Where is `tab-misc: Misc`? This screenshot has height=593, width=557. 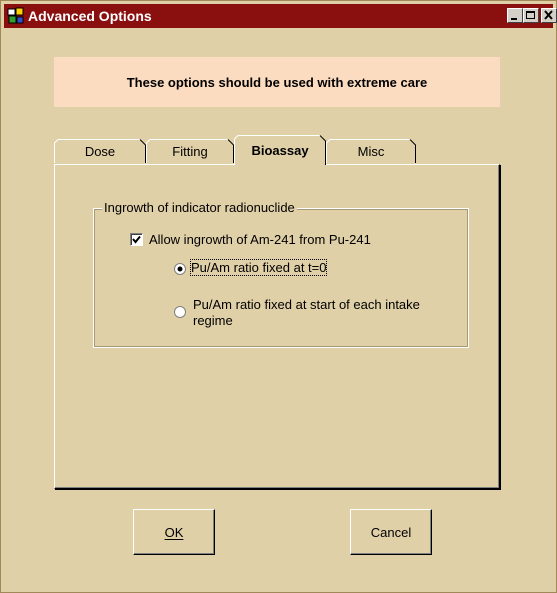 tab-misc: Misc is located at coordinates (371, 151).